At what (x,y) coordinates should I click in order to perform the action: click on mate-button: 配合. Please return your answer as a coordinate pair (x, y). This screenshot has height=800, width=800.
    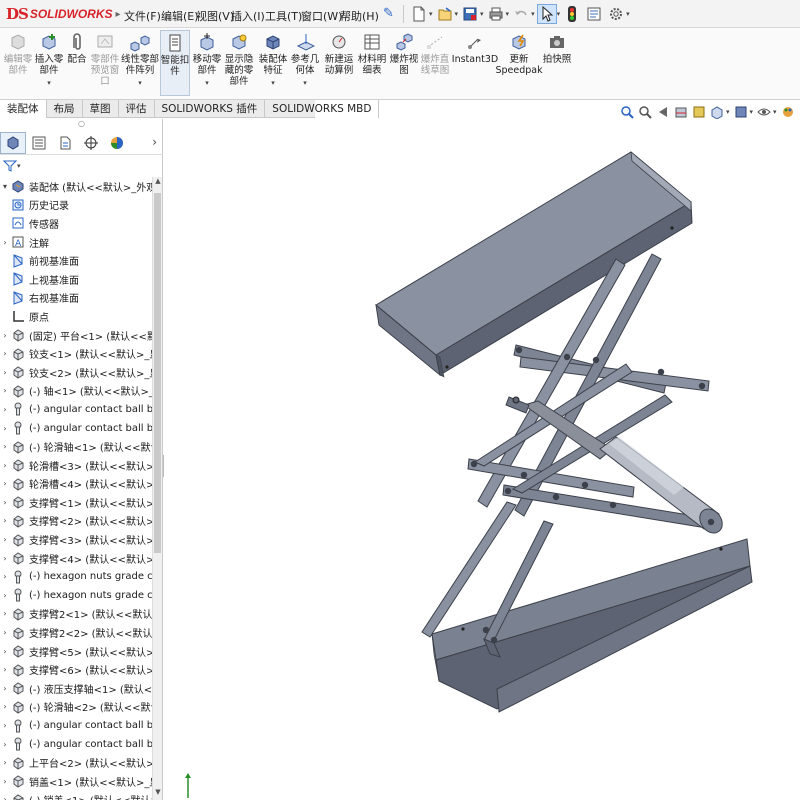
    Looking at the image, I should click on (77, 48).